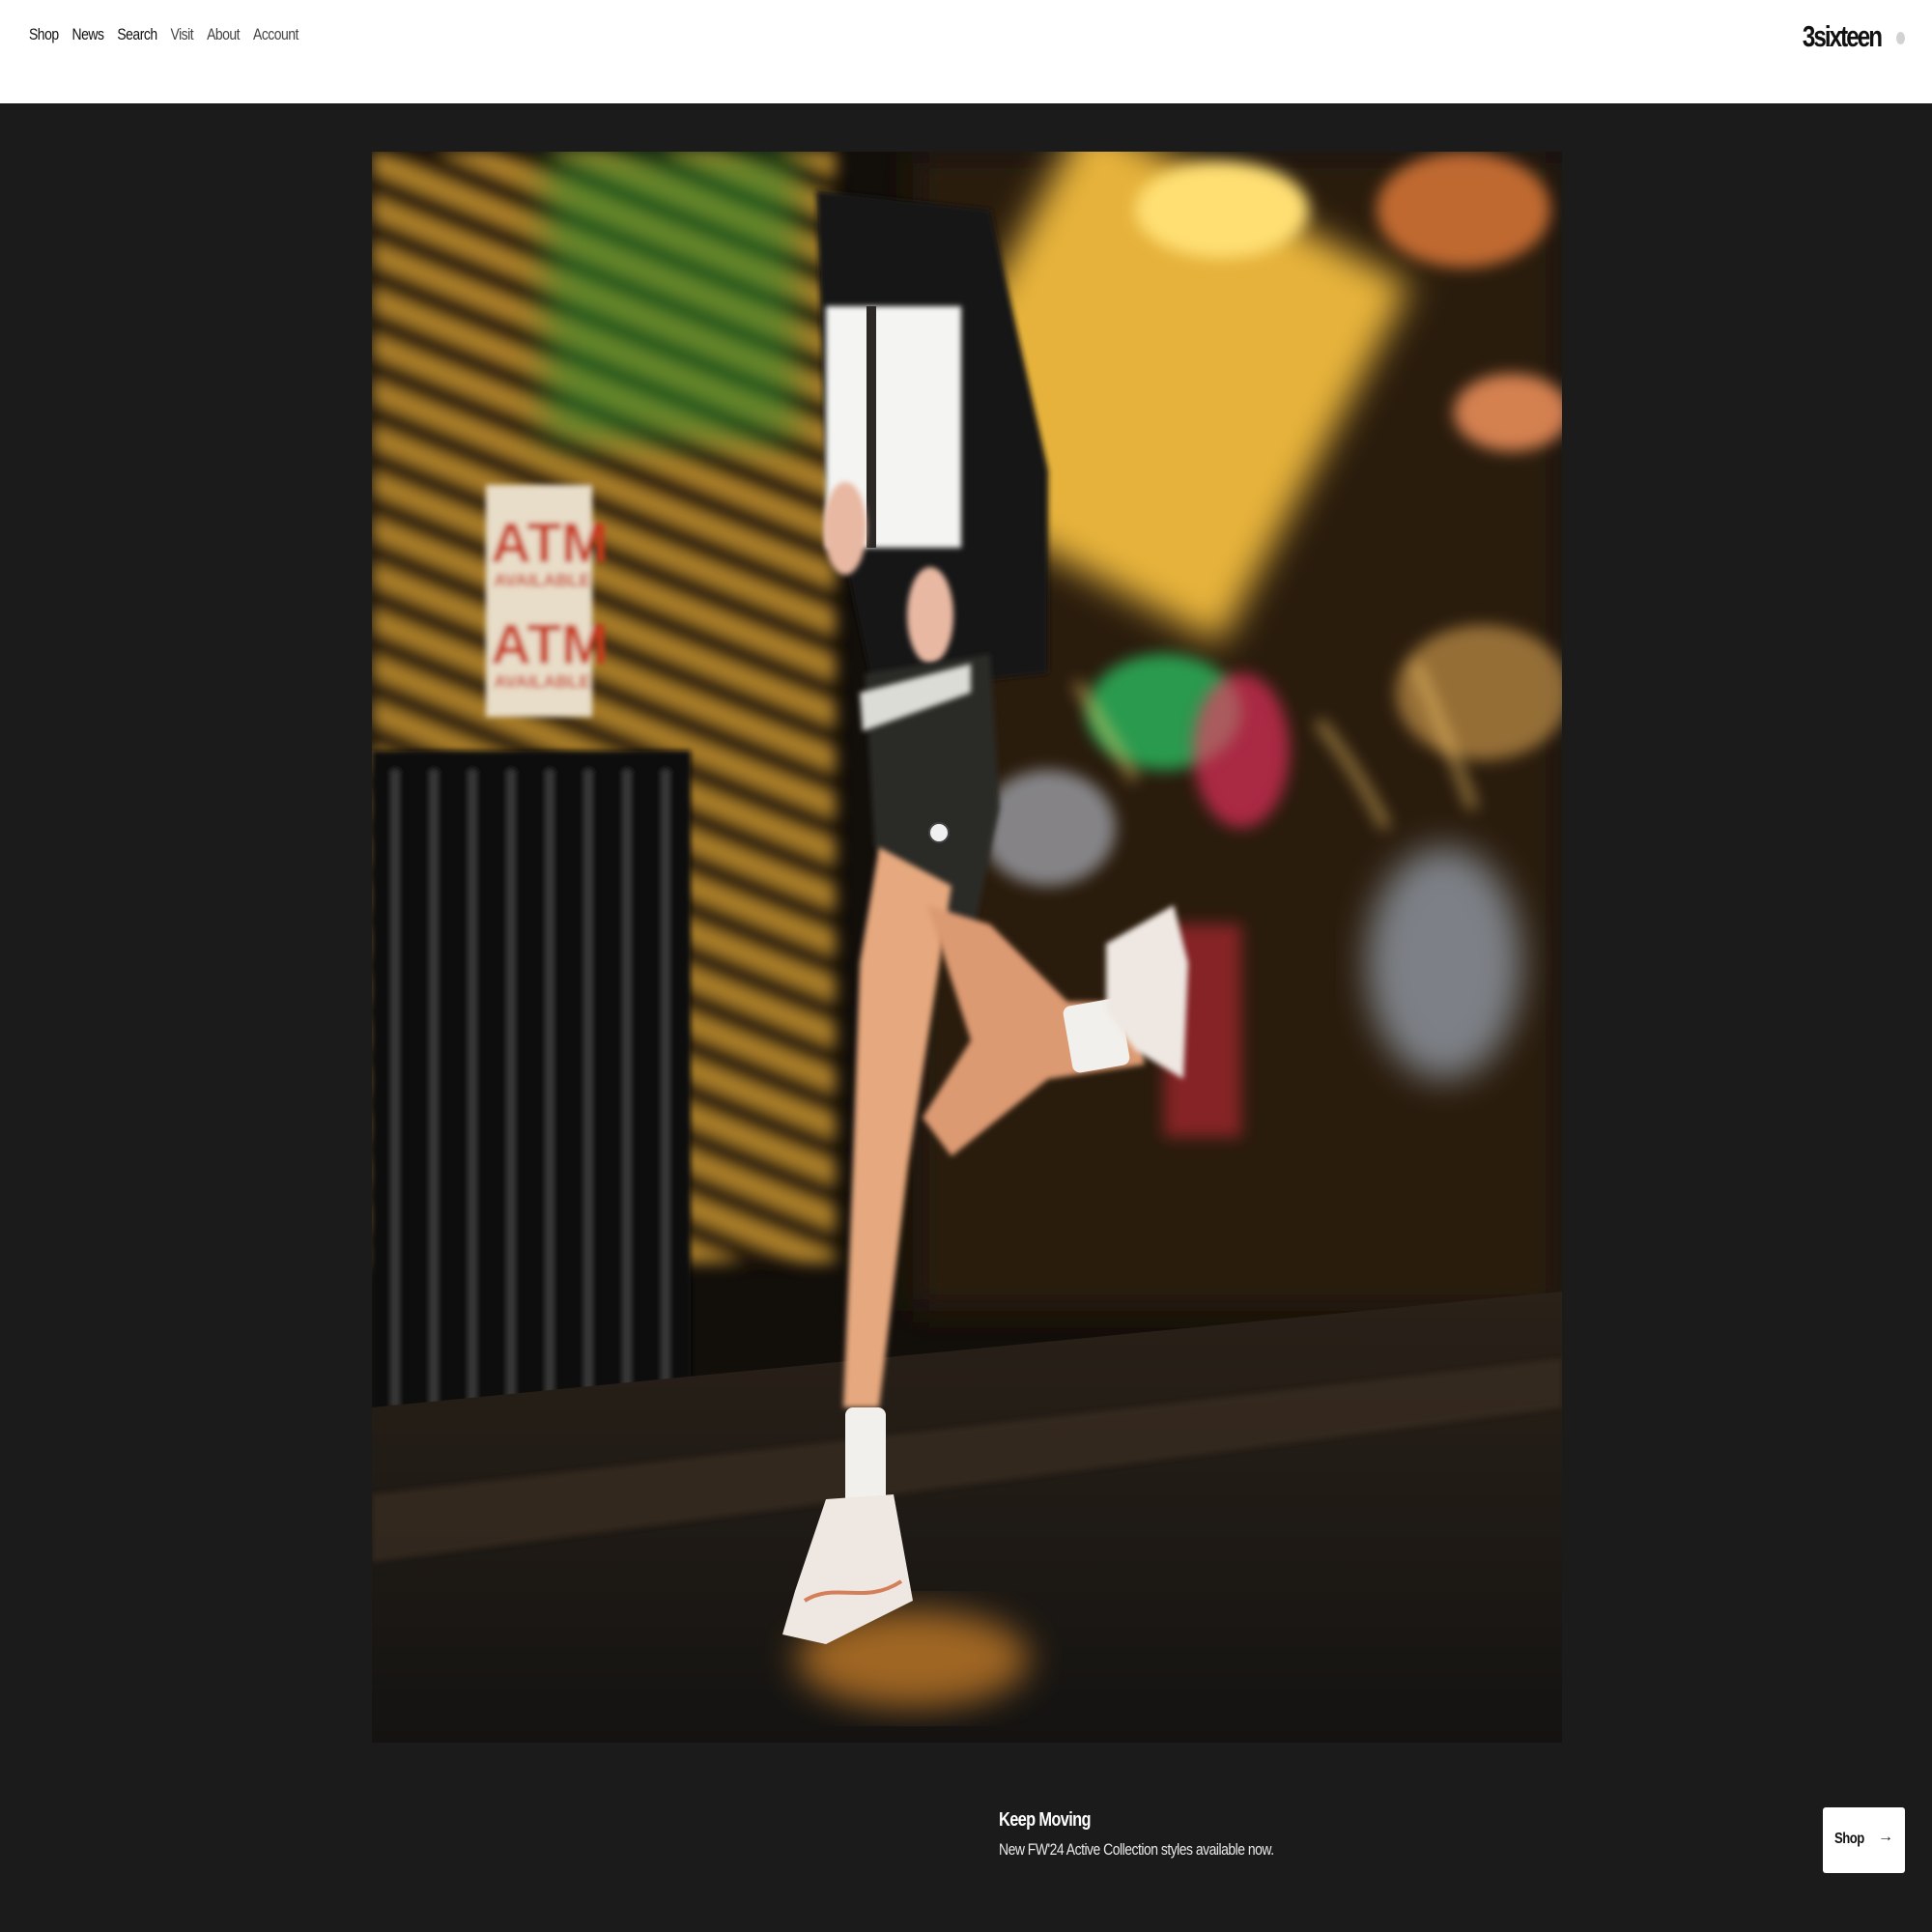  I want to click on nav-account-link: Account, so click(275, 34).